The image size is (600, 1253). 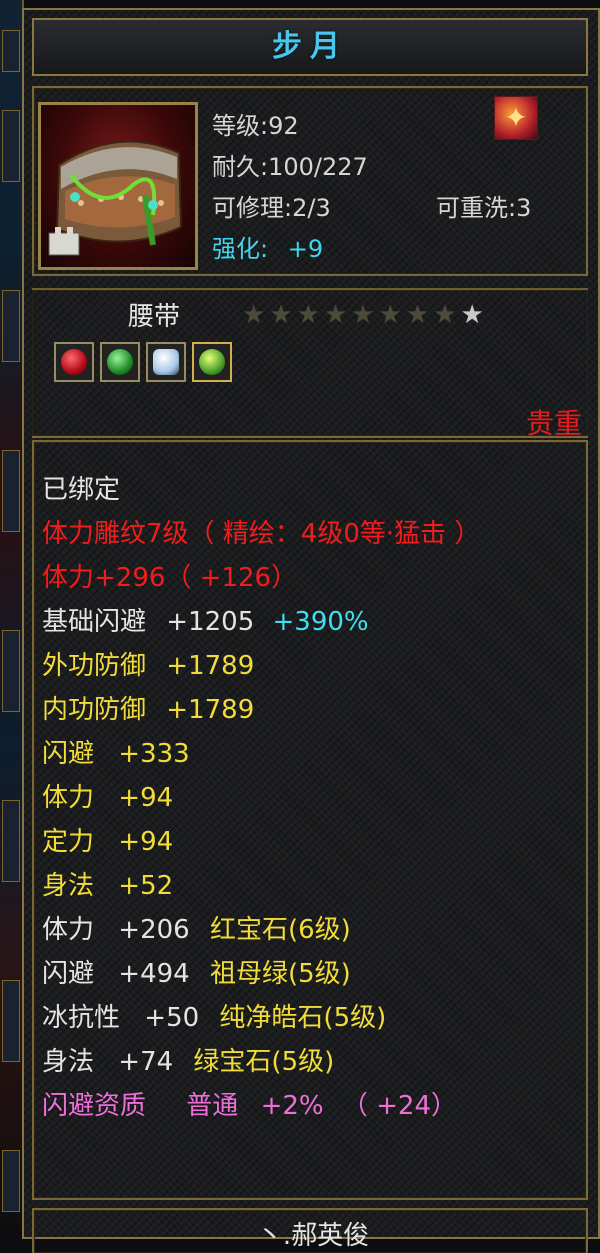 What do you see at coordinates (261, 710) in the screenshot?
I see `int-def-line: 内功防御 +1789` at bounding box center [261, 710].